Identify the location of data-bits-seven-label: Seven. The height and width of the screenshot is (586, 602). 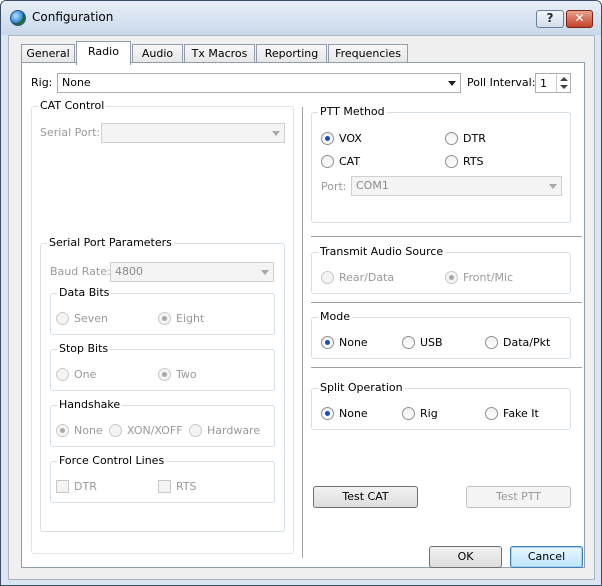
(91, 318).